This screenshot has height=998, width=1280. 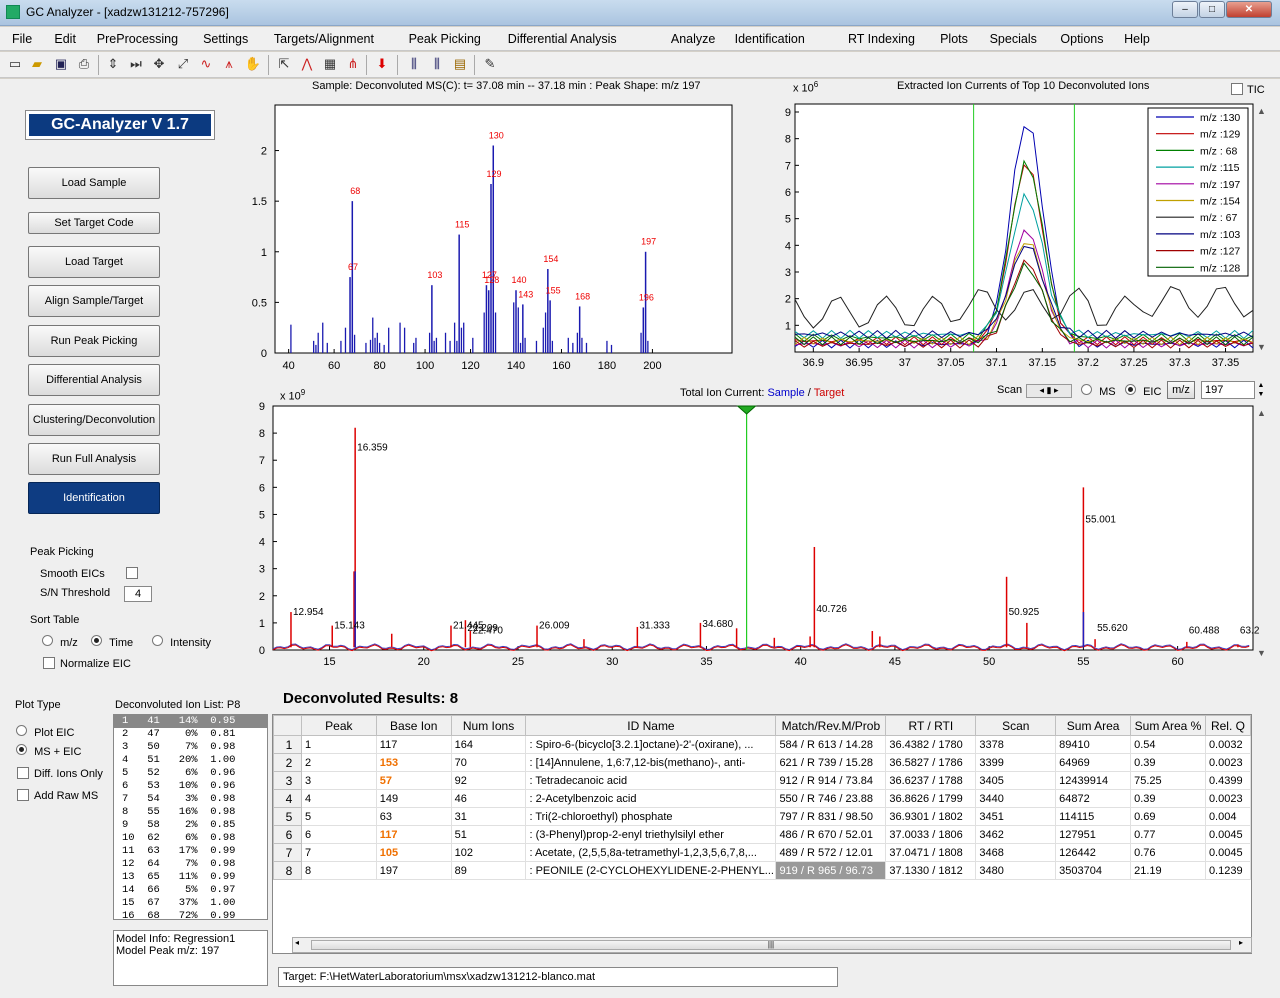 I want to click on differential-analysis-button: Differential Analysis, so click(x=94, y=380).